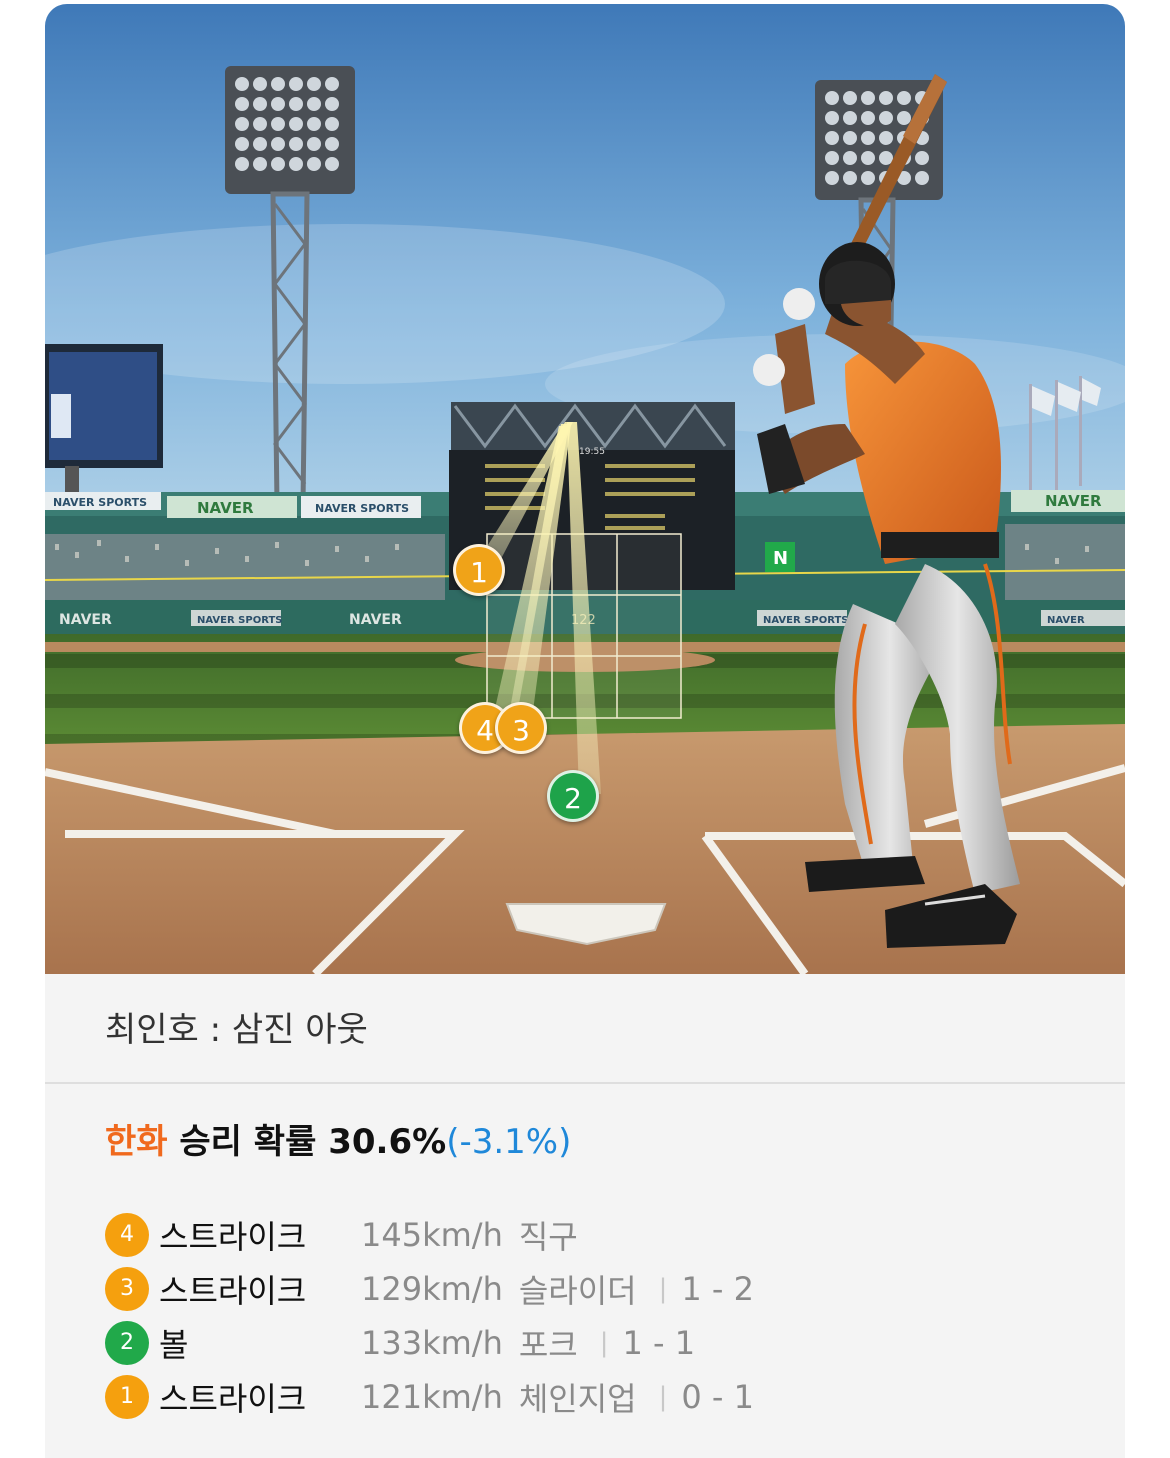 The height and width of the screenshot is (1458, 1170). What do you see at coordinates (585, 1029) in the screenshot?
I see `play-result: 최인호 : 삼진 아웃` at bounding box center [585, 1029].